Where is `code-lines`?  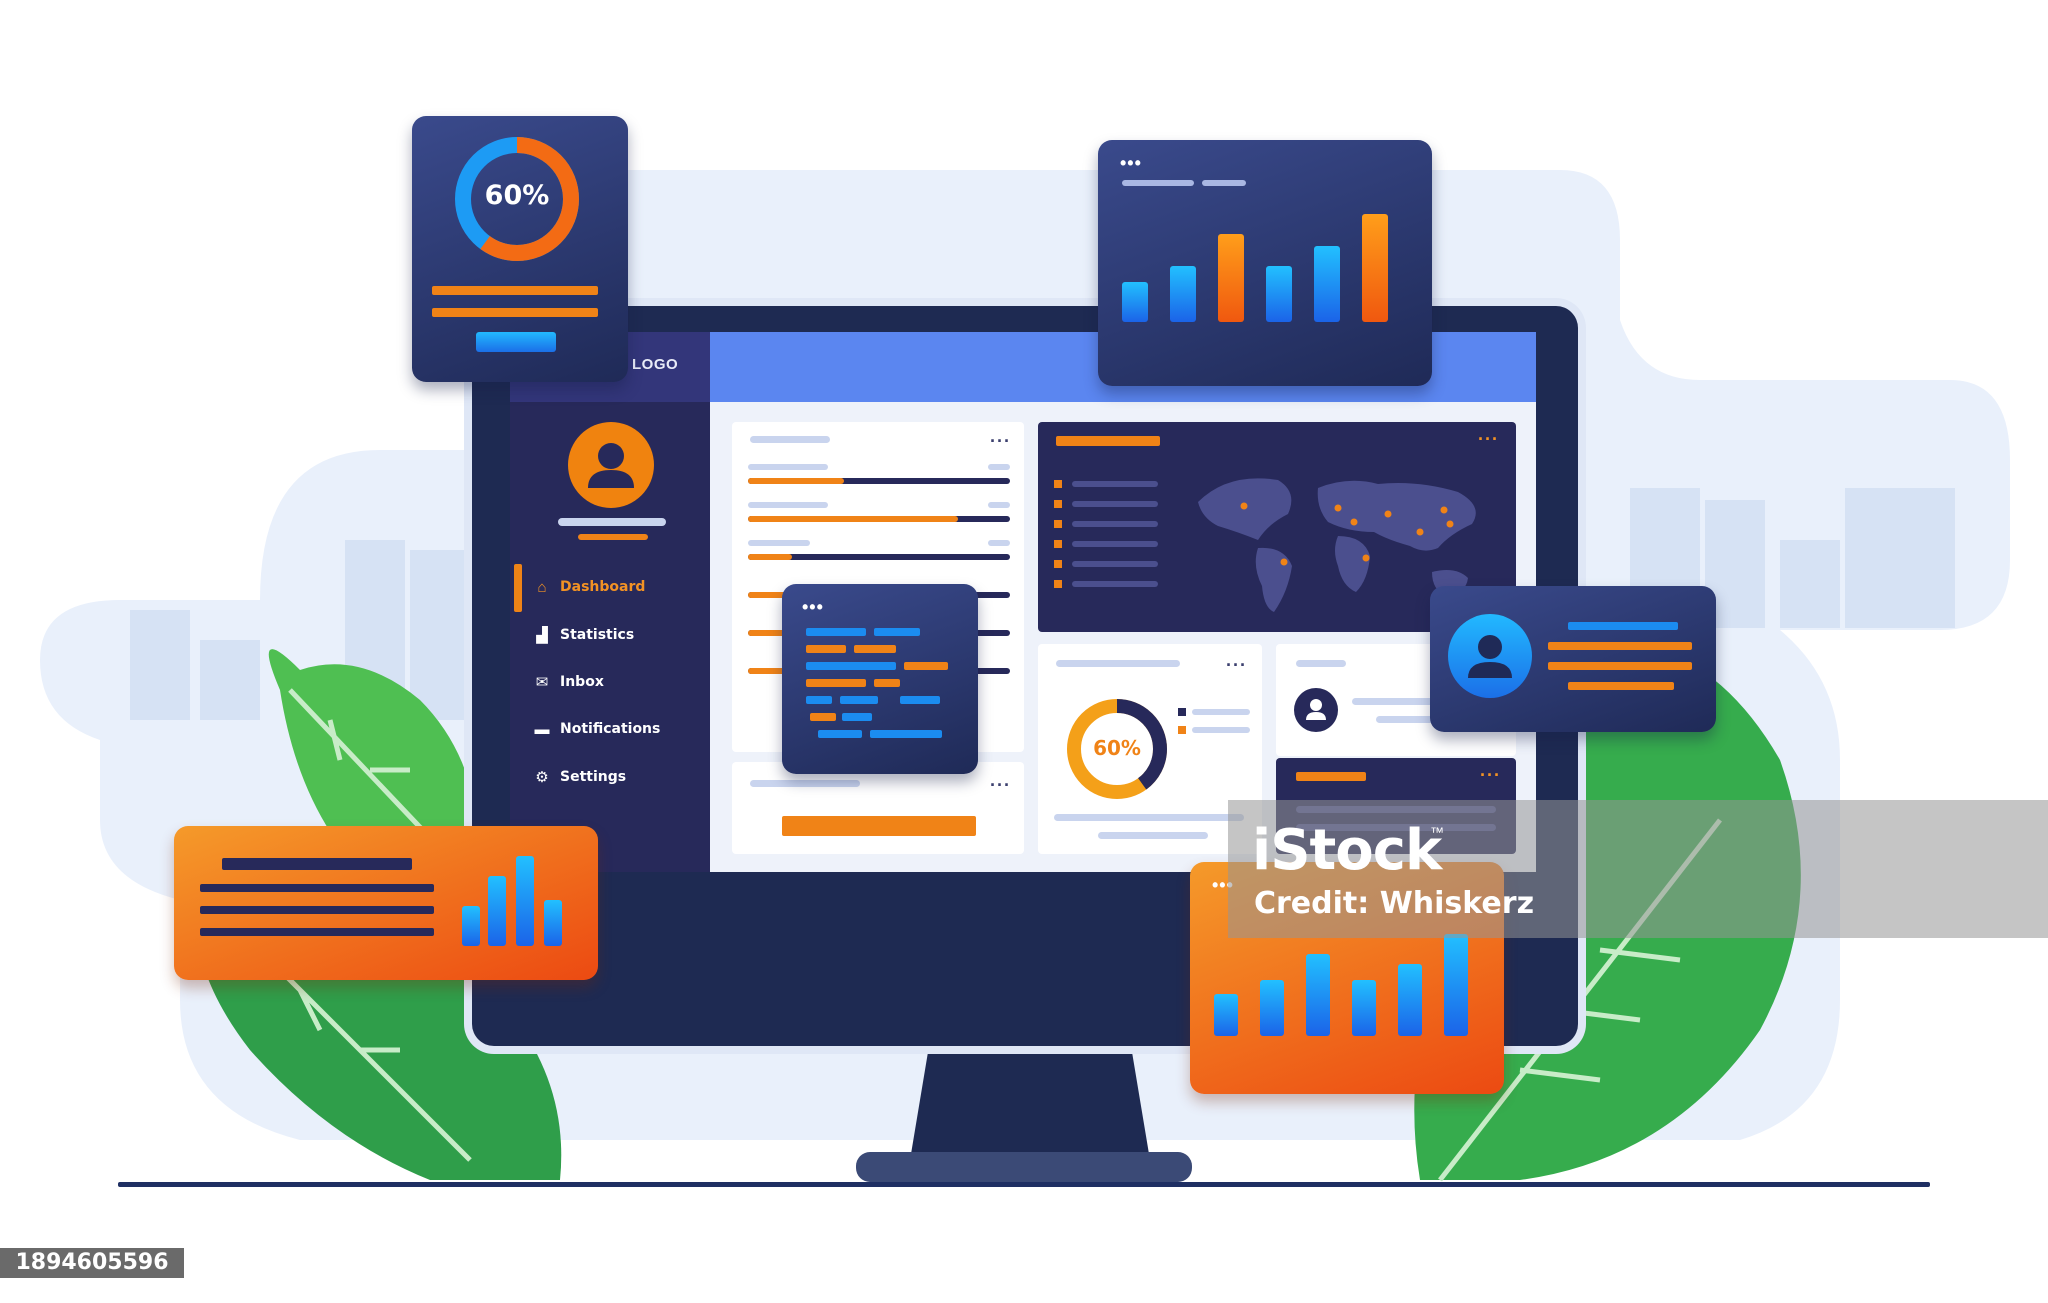
code-lines is located at coordinates (877, 683).